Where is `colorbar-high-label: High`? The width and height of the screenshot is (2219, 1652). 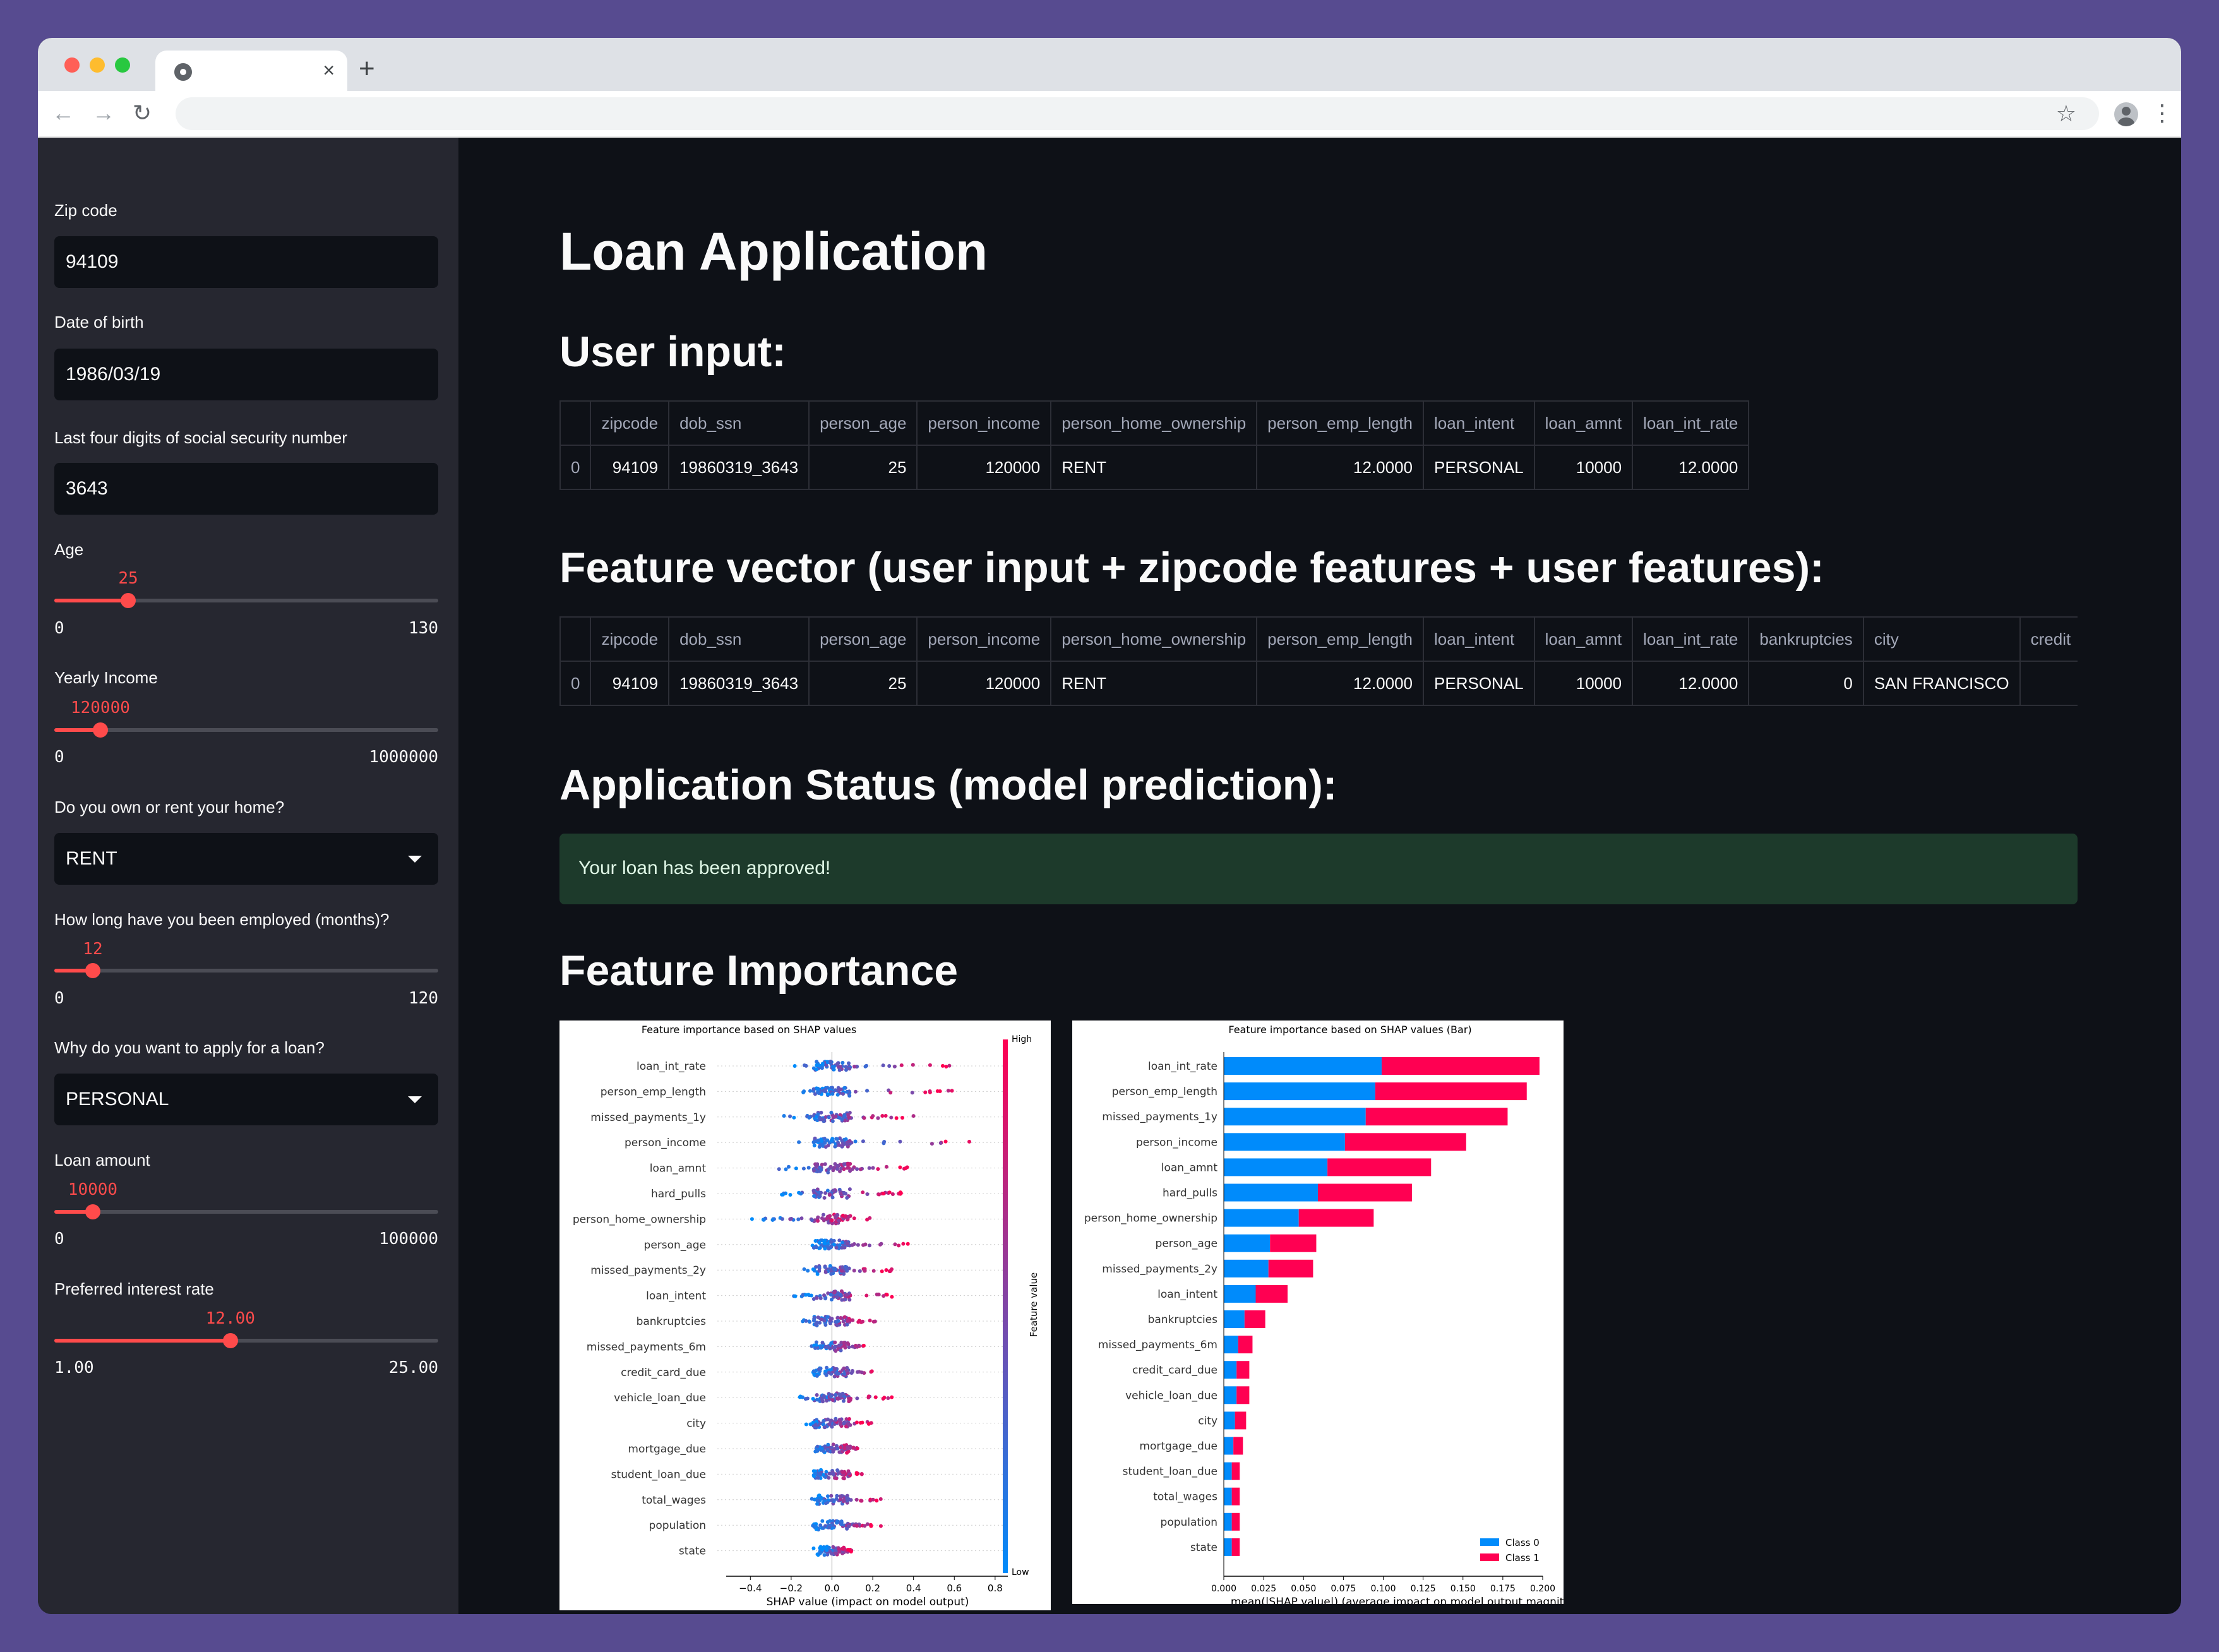 colorbar-high-label: High is located at coordinates (1022, 1039).